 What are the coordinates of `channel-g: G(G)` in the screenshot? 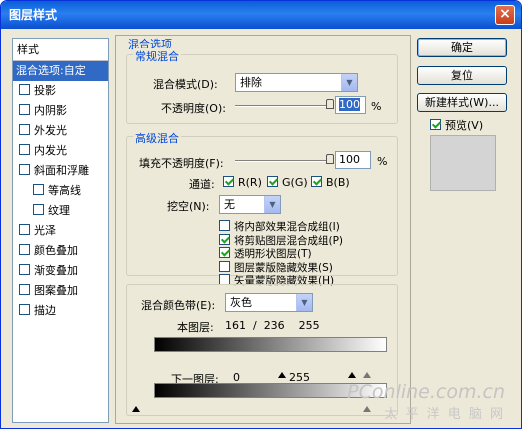 It's located at (287, 182).